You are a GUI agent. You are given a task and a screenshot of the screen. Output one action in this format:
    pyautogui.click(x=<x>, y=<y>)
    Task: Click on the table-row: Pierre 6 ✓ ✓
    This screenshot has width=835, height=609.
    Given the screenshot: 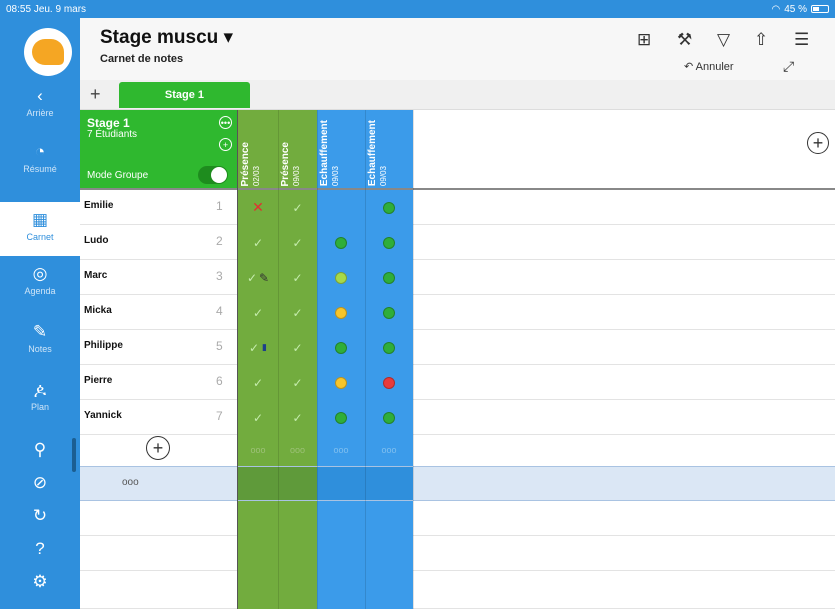 What is the action you would take?
    pyautogui.click(x=457, y=382)
    